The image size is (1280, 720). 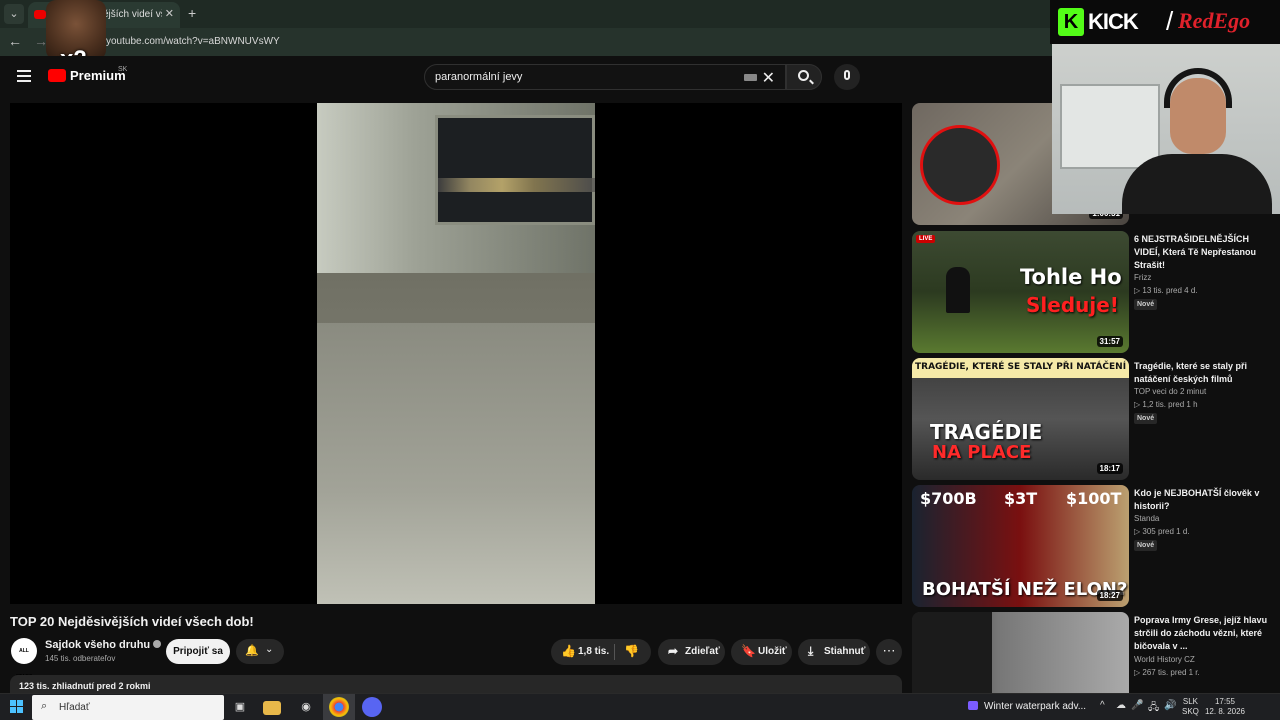 What do you see at coordinates (1146, 518) in the screenshot?
I see `channel-name: Standa` at bounding box center [1146, 518].